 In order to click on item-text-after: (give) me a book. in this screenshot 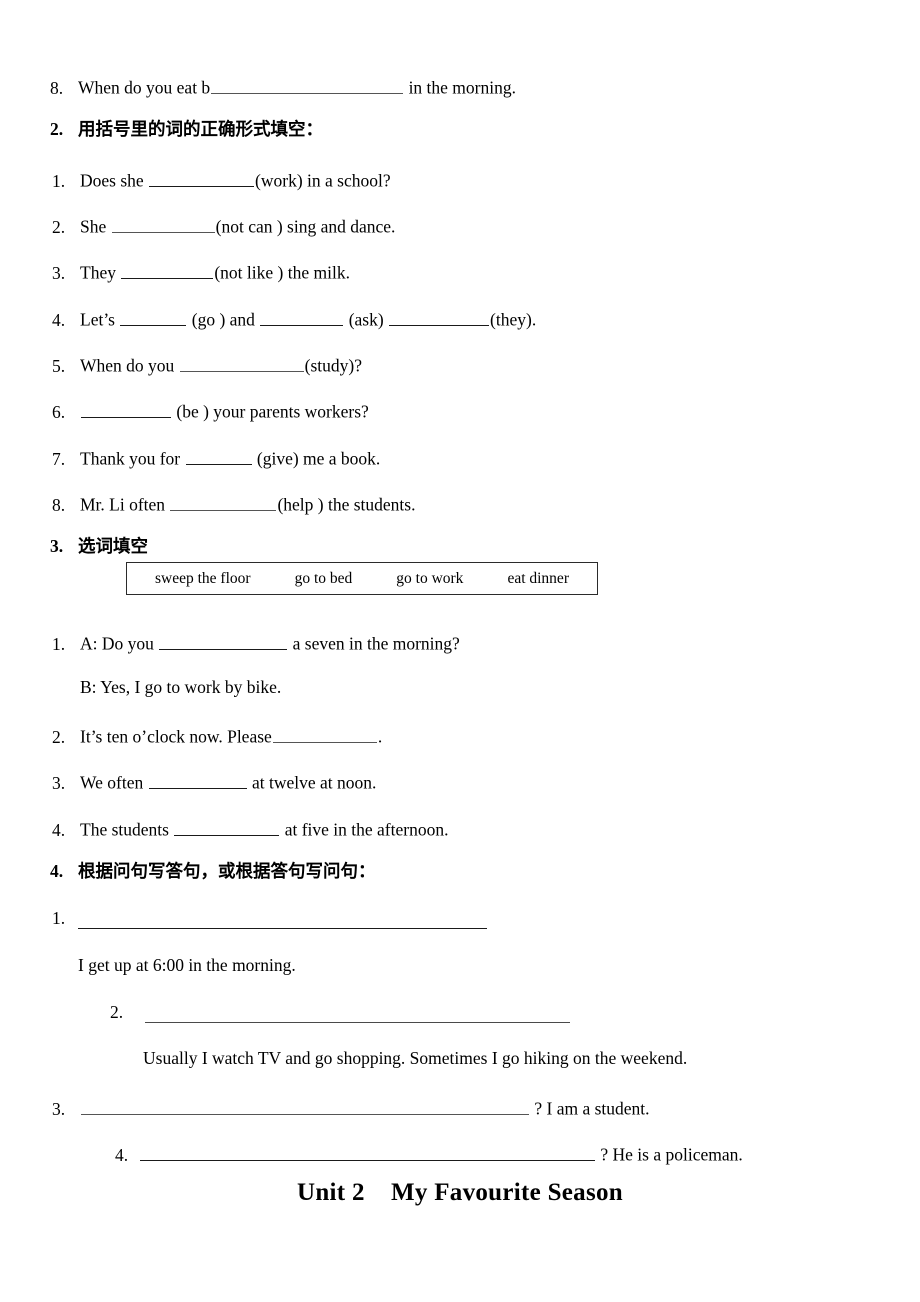, I will do `click(318, 458)`.